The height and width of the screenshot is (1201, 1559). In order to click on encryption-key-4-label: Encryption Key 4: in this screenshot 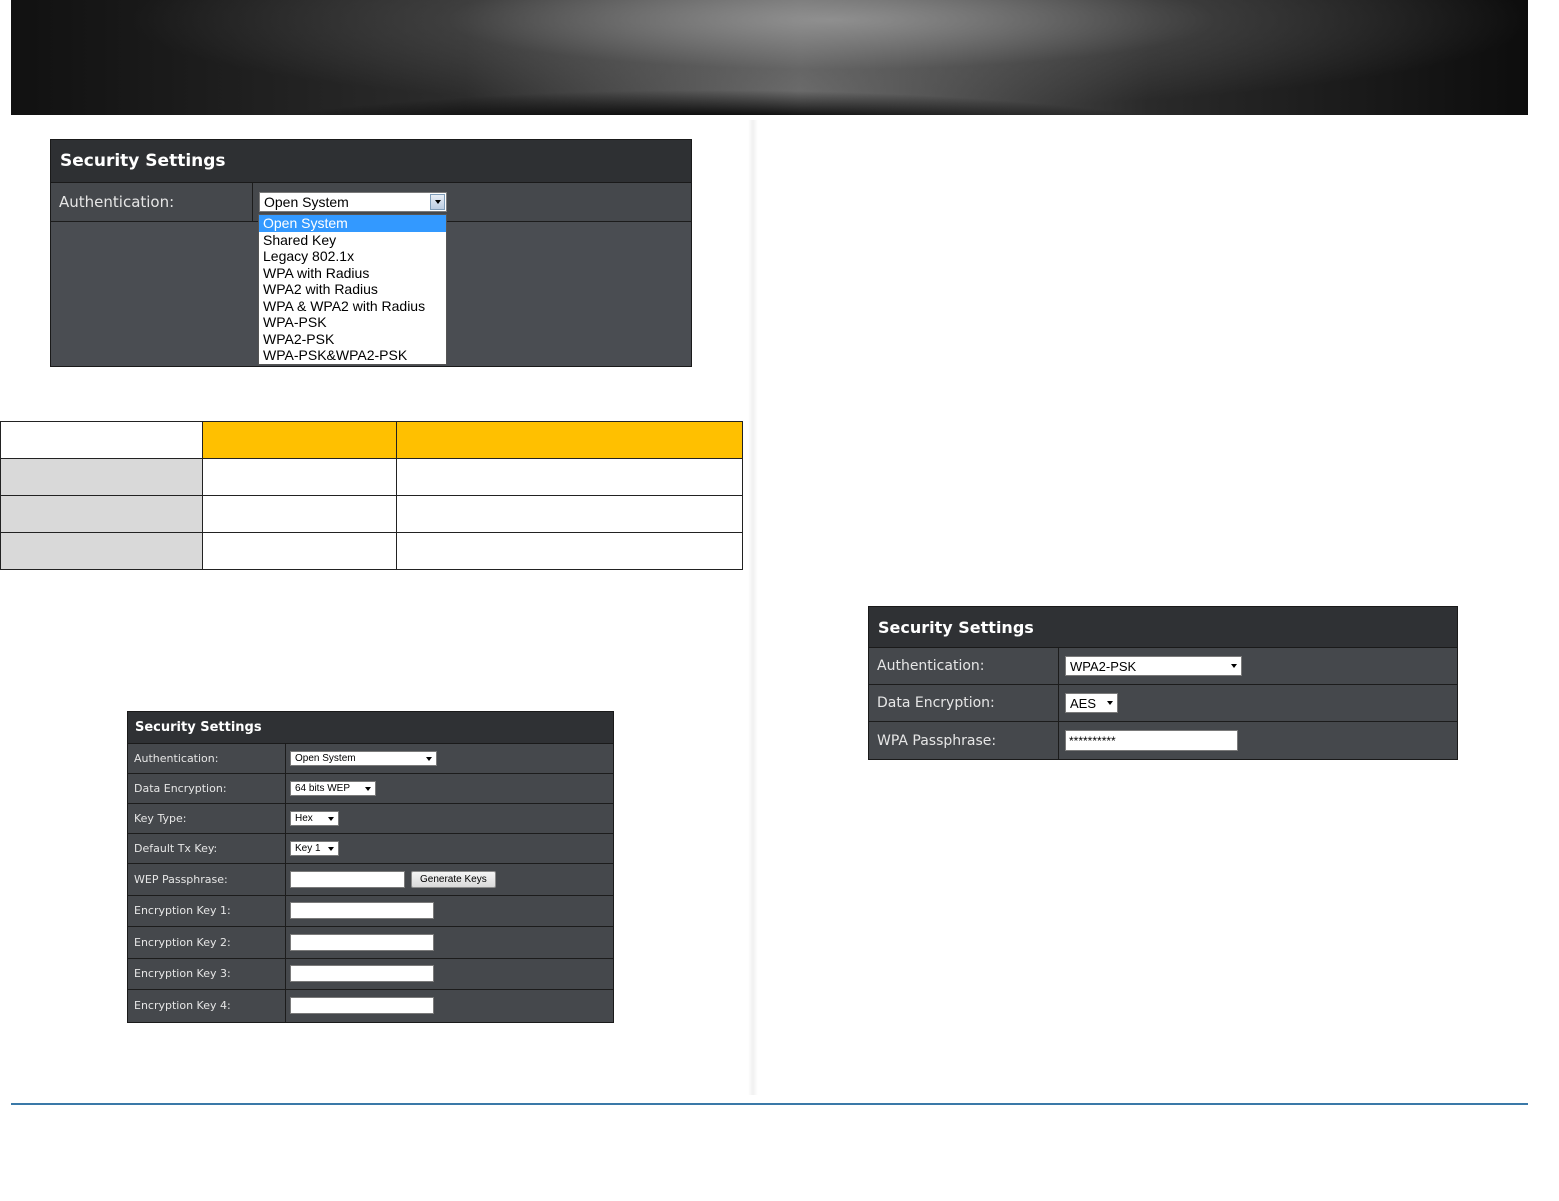, I will do `click(207, 1006)`.